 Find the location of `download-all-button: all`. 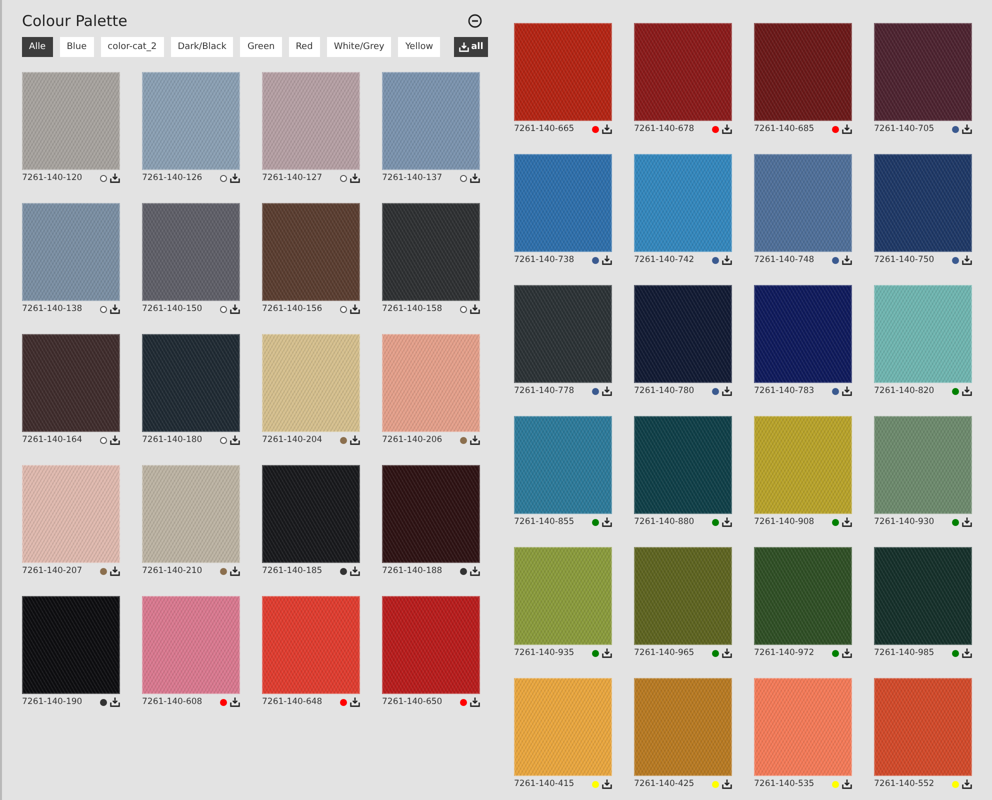

download-all-button: all is located at coordinates (471, 47).